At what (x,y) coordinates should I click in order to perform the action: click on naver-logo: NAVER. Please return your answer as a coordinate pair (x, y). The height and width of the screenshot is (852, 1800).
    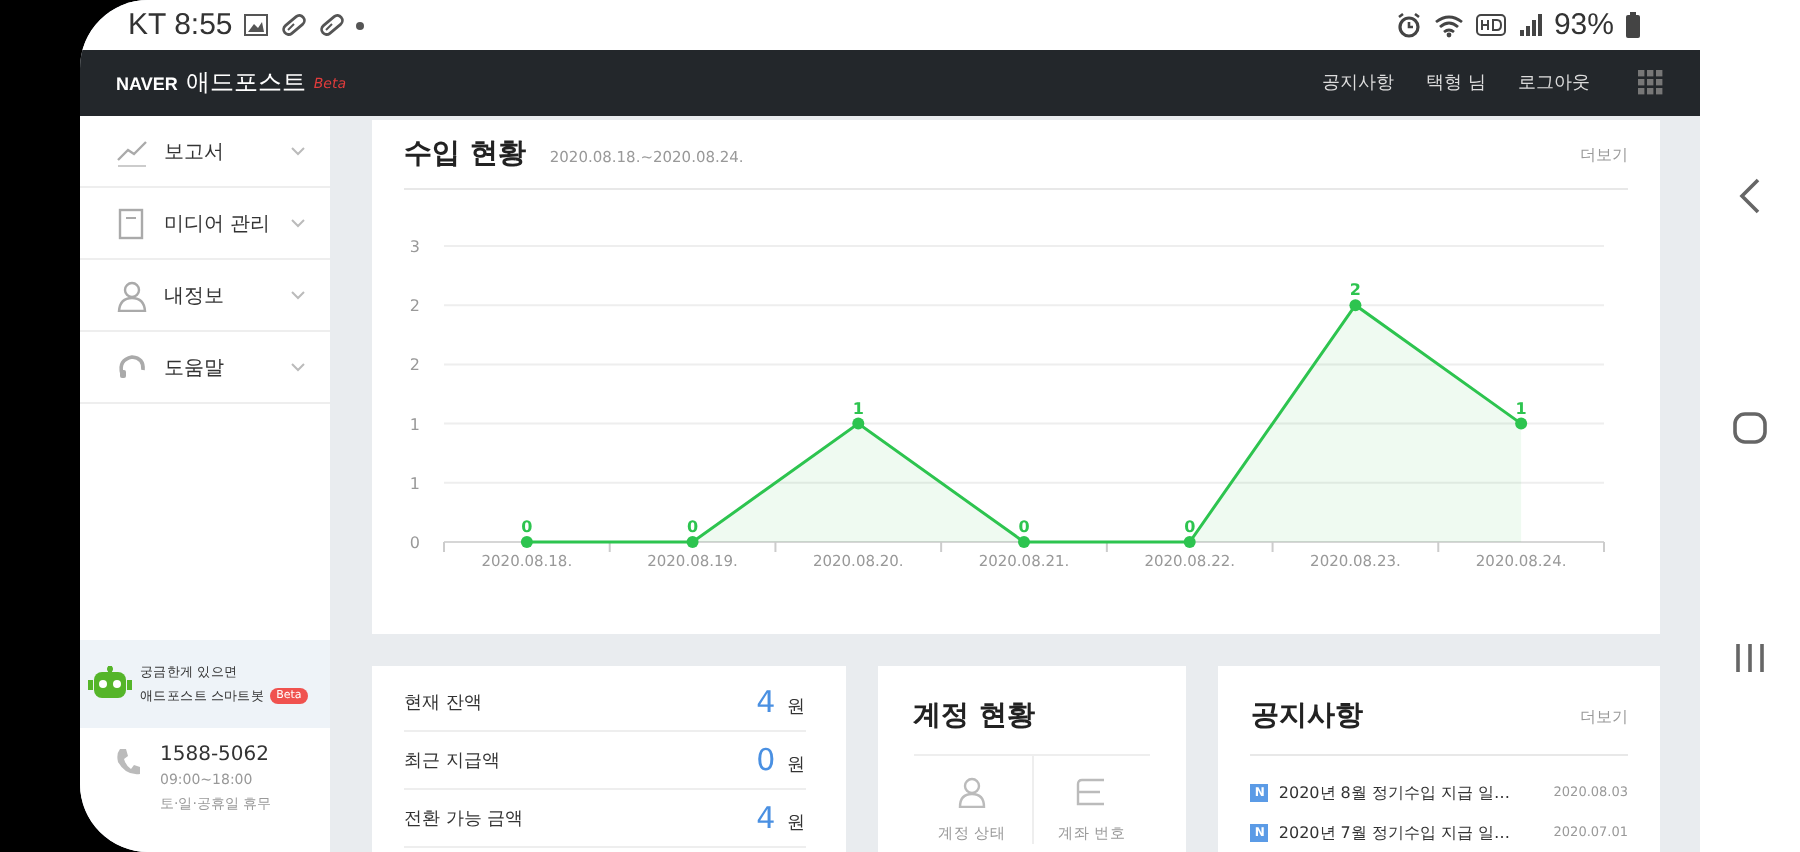
    Looking at the image, I should click on (147, 83).